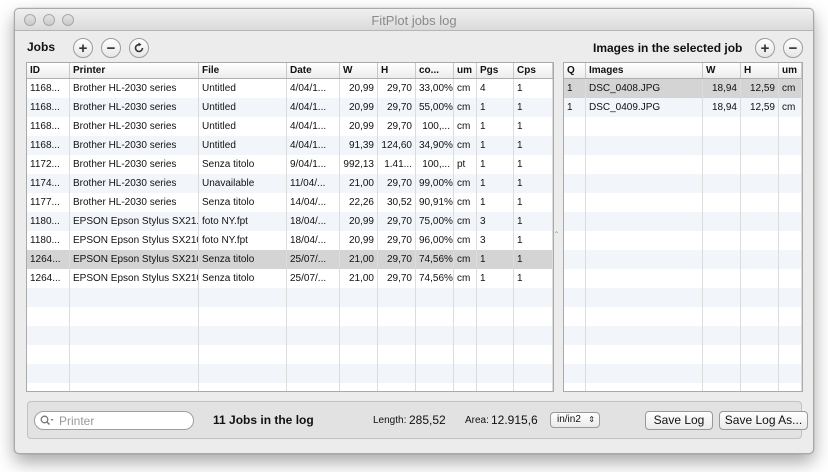  What do you see at coordinates (575, 70) in the screenshot?
I see `images-column-header: Q` at bounding box center [575, 70].